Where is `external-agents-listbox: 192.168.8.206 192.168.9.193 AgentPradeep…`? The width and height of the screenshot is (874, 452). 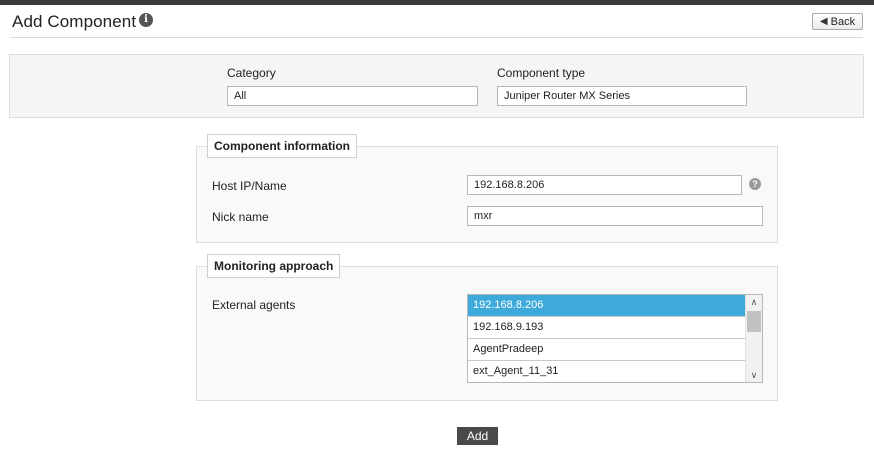 external-agents-listbox: 192.168.8.206 192.168.9.193 AgentPradeep… is located at coordinates (615, 338).